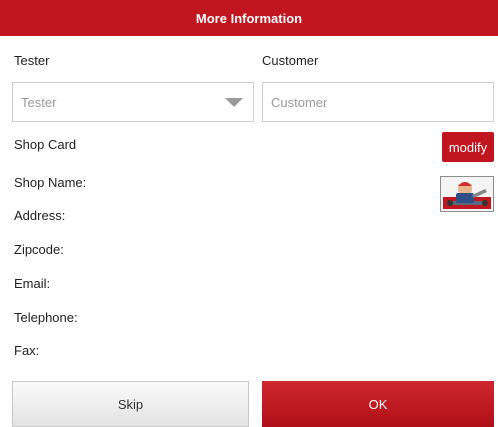 This screenshot has height=427, width=498. Describe the element at coordinates (50, 182) in the screenshot. I see `shop-name-label: Shop Name:` at that location.